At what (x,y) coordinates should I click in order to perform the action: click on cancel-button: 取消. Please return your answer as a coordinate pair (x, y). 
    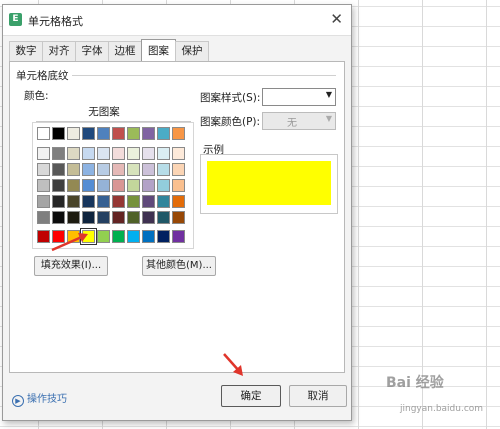
    Looking at the image, I should click on (318, 396).